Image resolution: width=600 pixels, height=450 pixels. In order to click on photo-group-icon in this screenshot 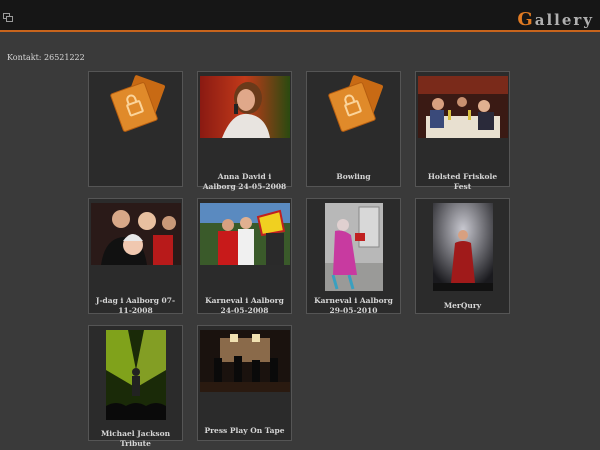, I will do `click(135, 234)`.